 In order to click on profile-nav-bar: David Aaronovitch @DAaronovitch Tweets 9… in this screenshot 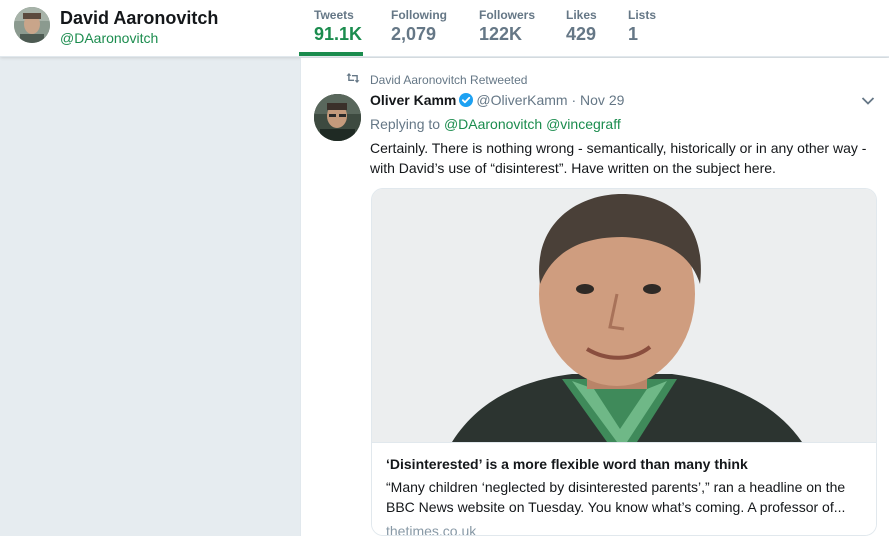, I will do `click(444, 28)`.